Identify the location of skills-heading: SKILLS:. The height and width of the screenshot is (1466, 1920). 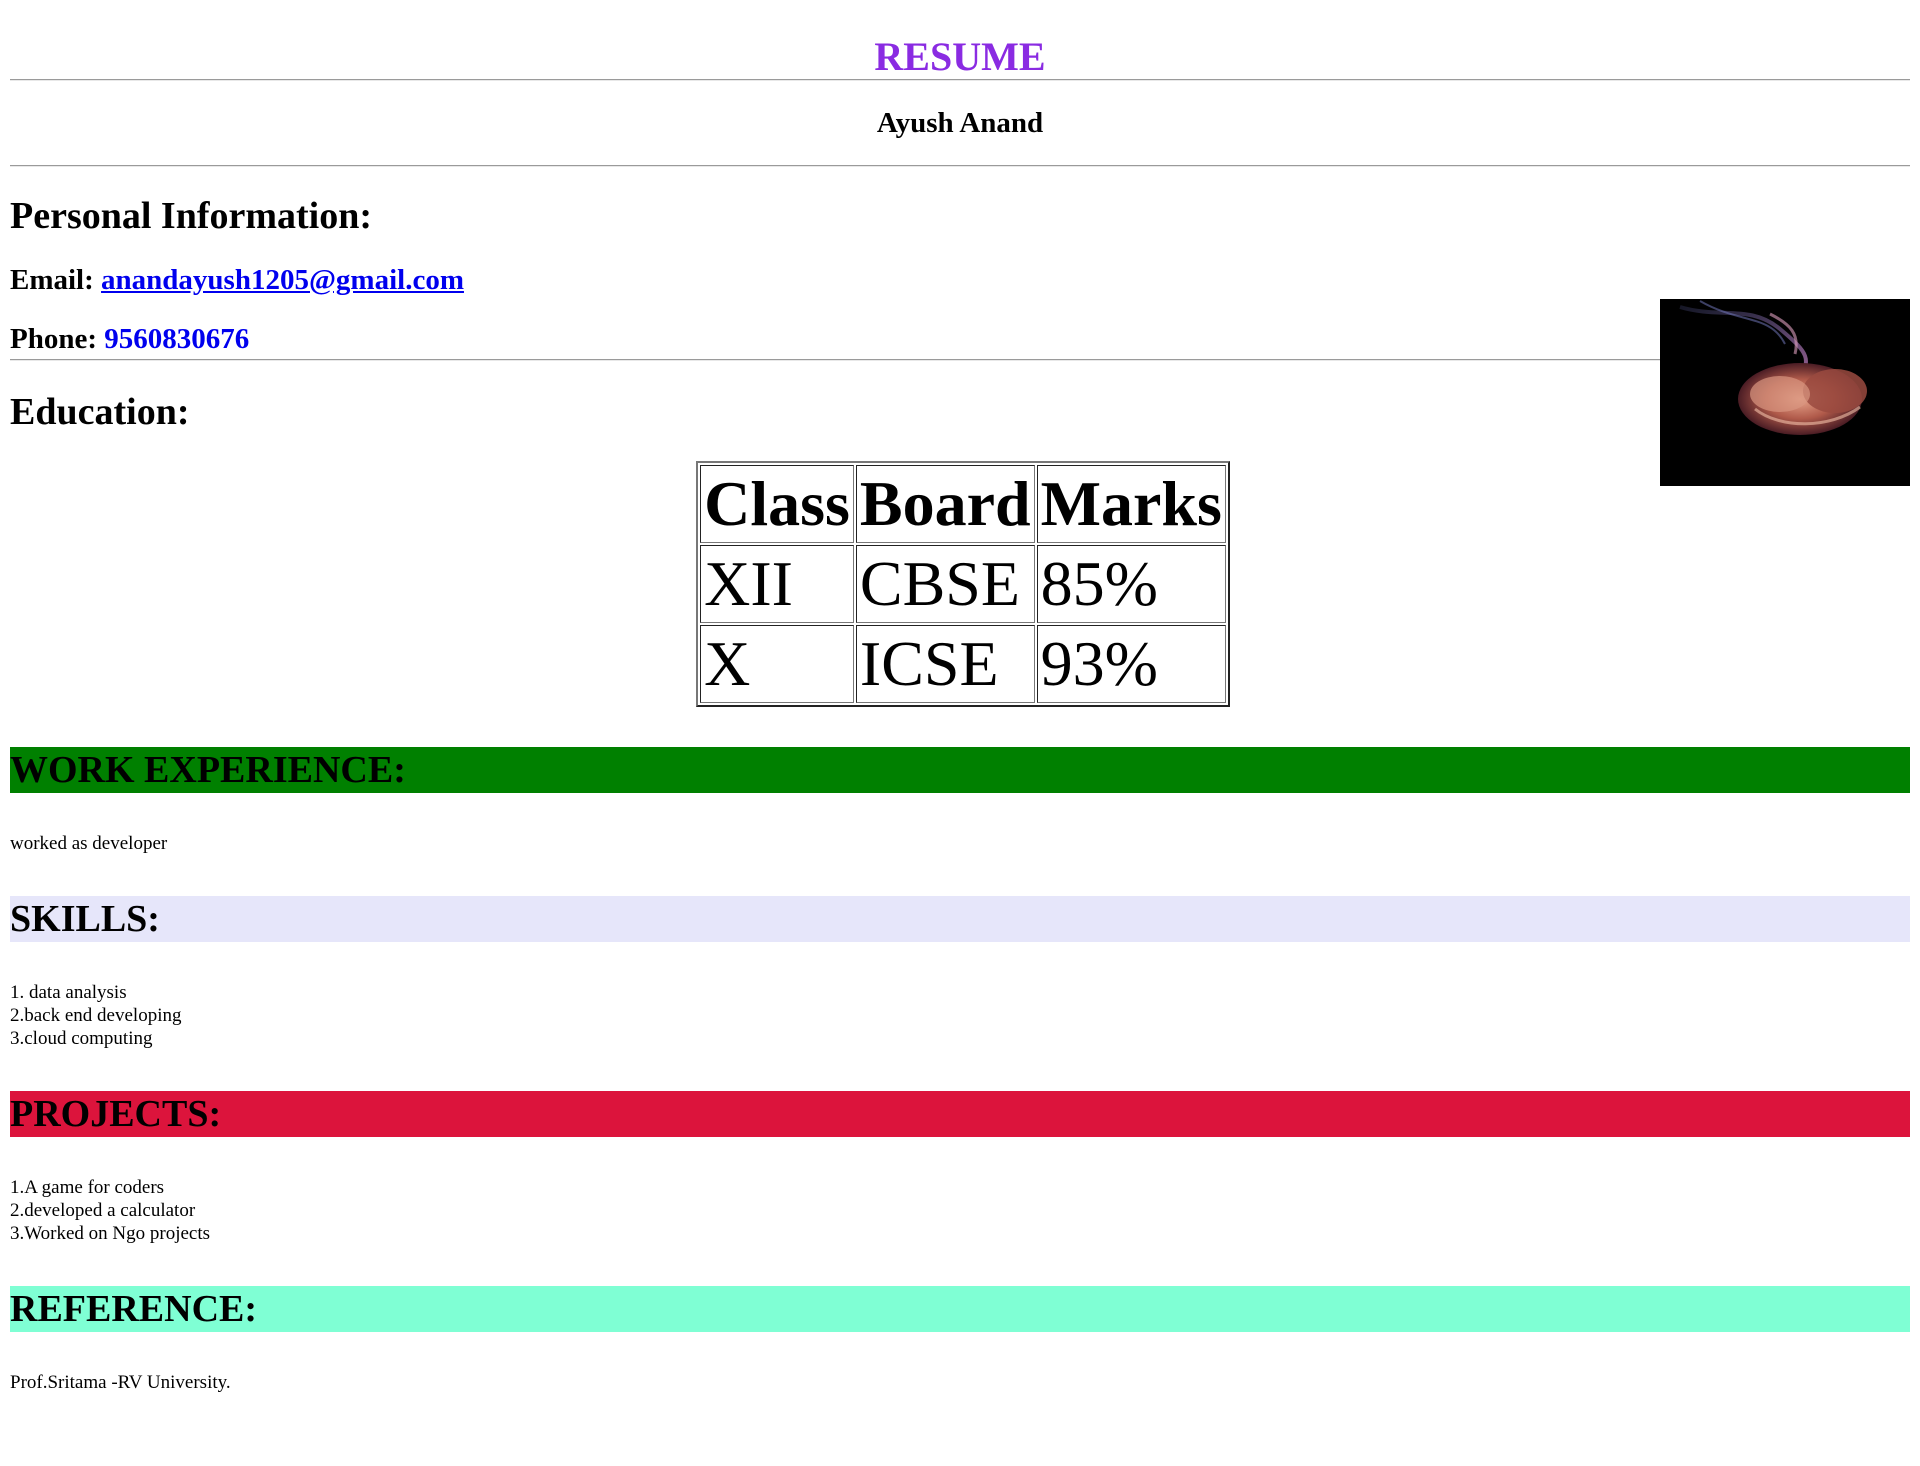
(960, 919).